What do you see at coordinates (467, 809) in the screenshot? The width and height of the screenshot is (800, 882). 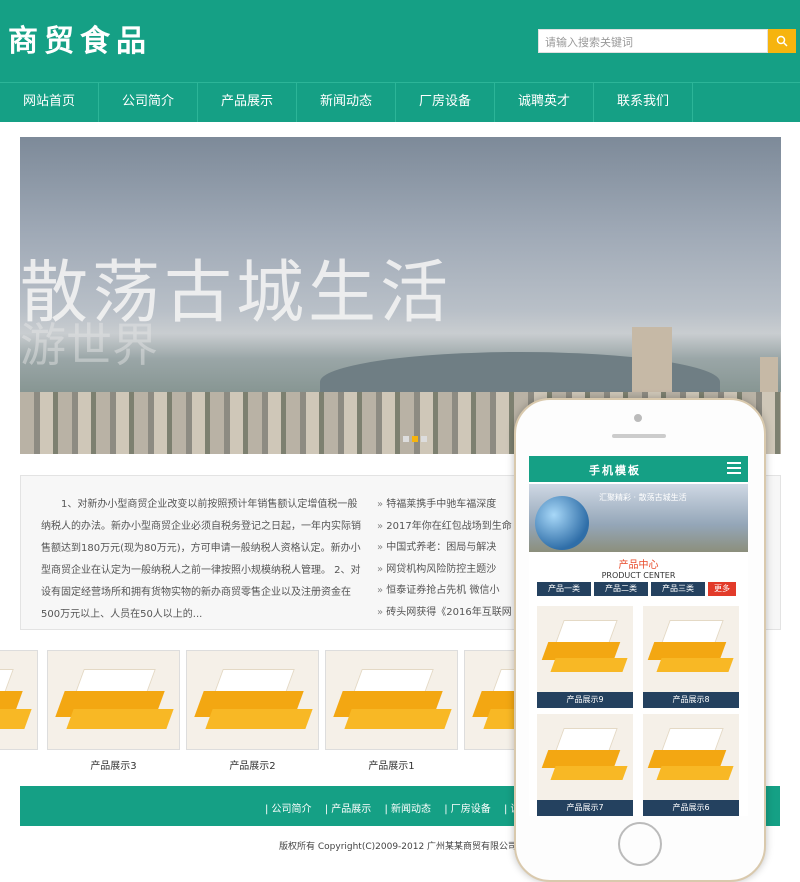 I see `footer-link: | 厂房设备` at bounding box center [467, 809].